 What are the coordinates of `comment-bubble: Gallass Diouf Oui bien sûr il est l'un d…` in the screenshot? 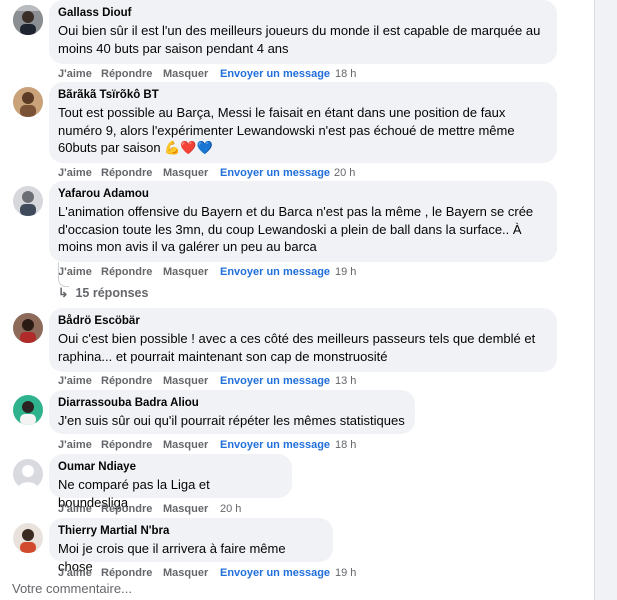 It's located at (303, 32).